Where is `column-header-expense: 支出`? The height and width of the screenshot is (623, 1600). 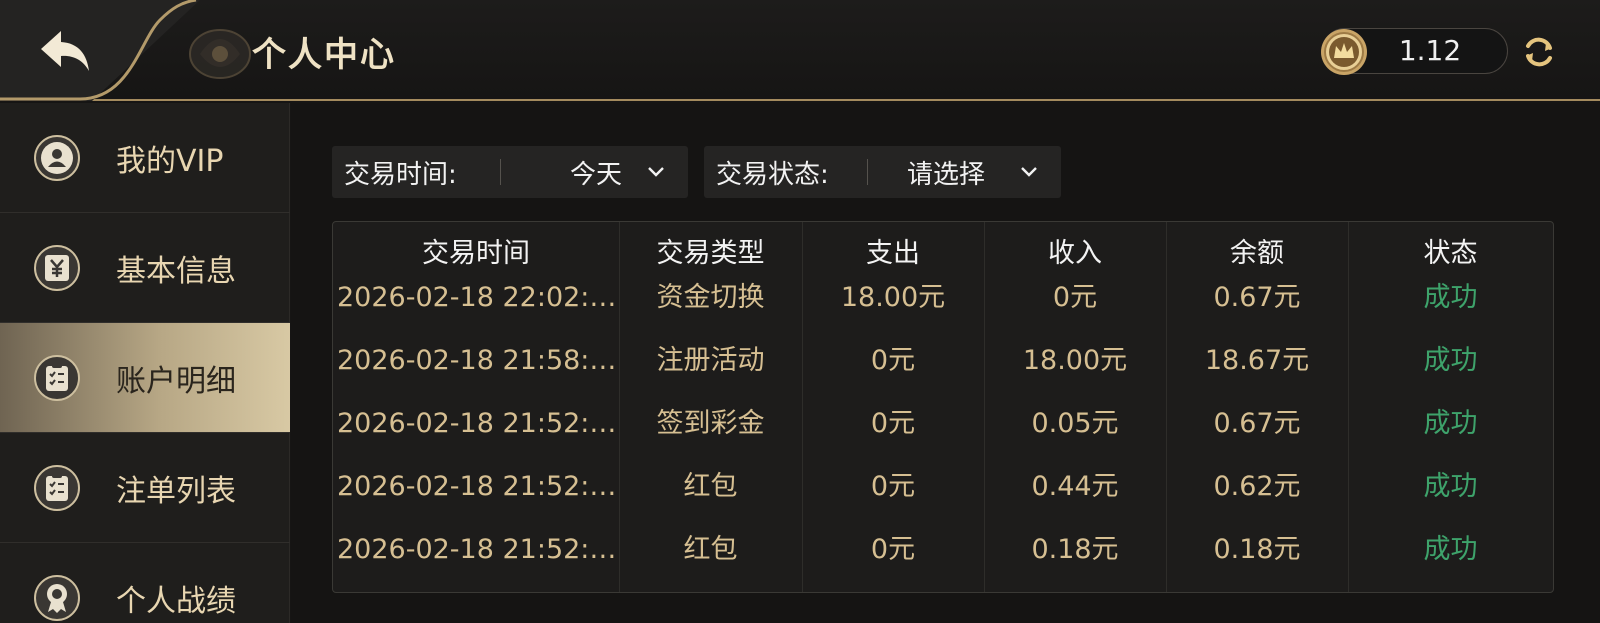
column-header-expense: 支出 is located at coordinates (893, 253).